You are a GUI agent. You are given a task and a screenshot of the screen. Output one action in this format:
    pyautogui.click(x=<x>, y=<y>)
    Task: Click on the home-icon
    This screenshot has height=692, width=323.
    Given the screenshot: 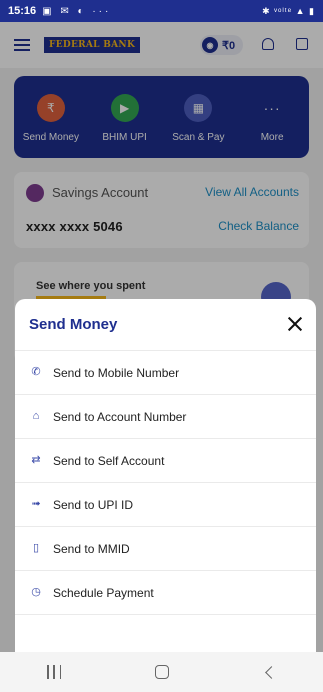 What is the action you would take?
    pyautogui.click(x=162, y=672)
    